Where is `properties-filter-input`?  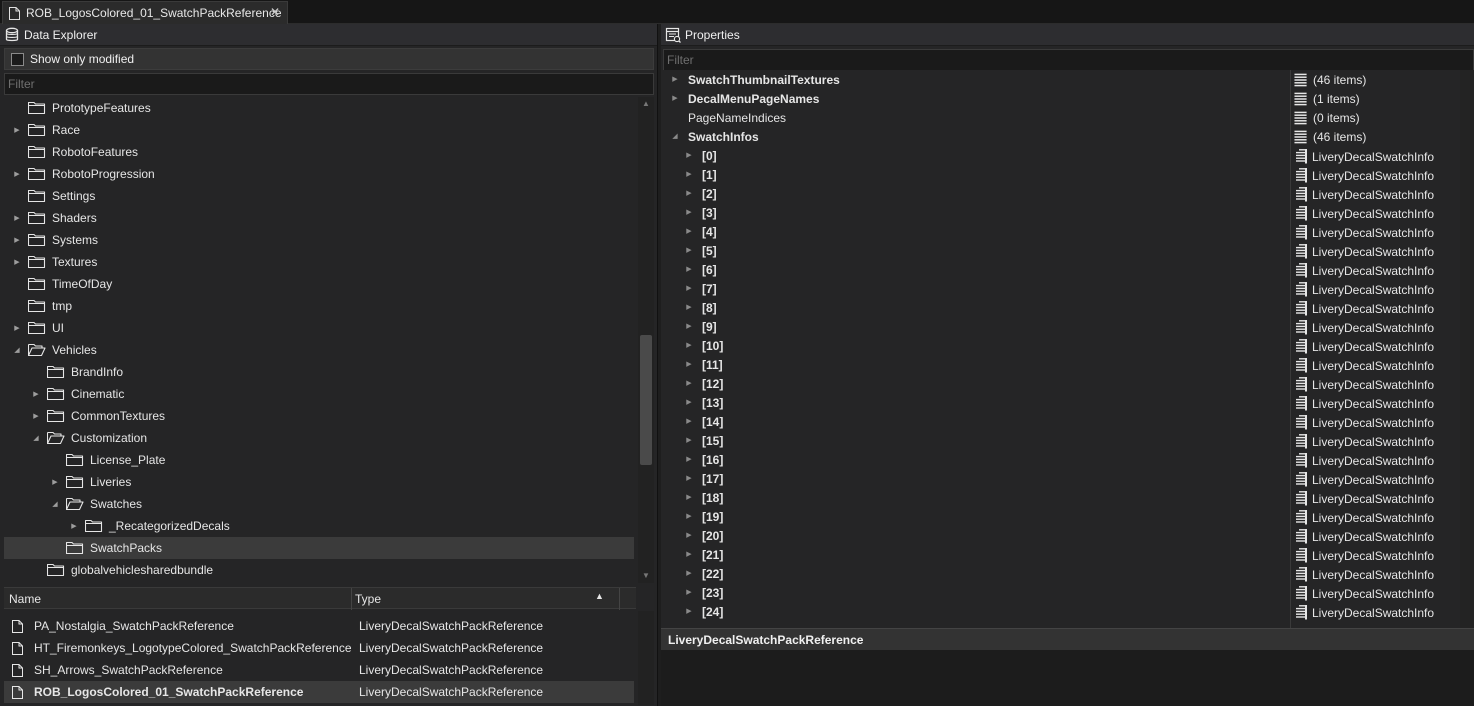 properties-filter-input is located at coordinates (1068, 60).